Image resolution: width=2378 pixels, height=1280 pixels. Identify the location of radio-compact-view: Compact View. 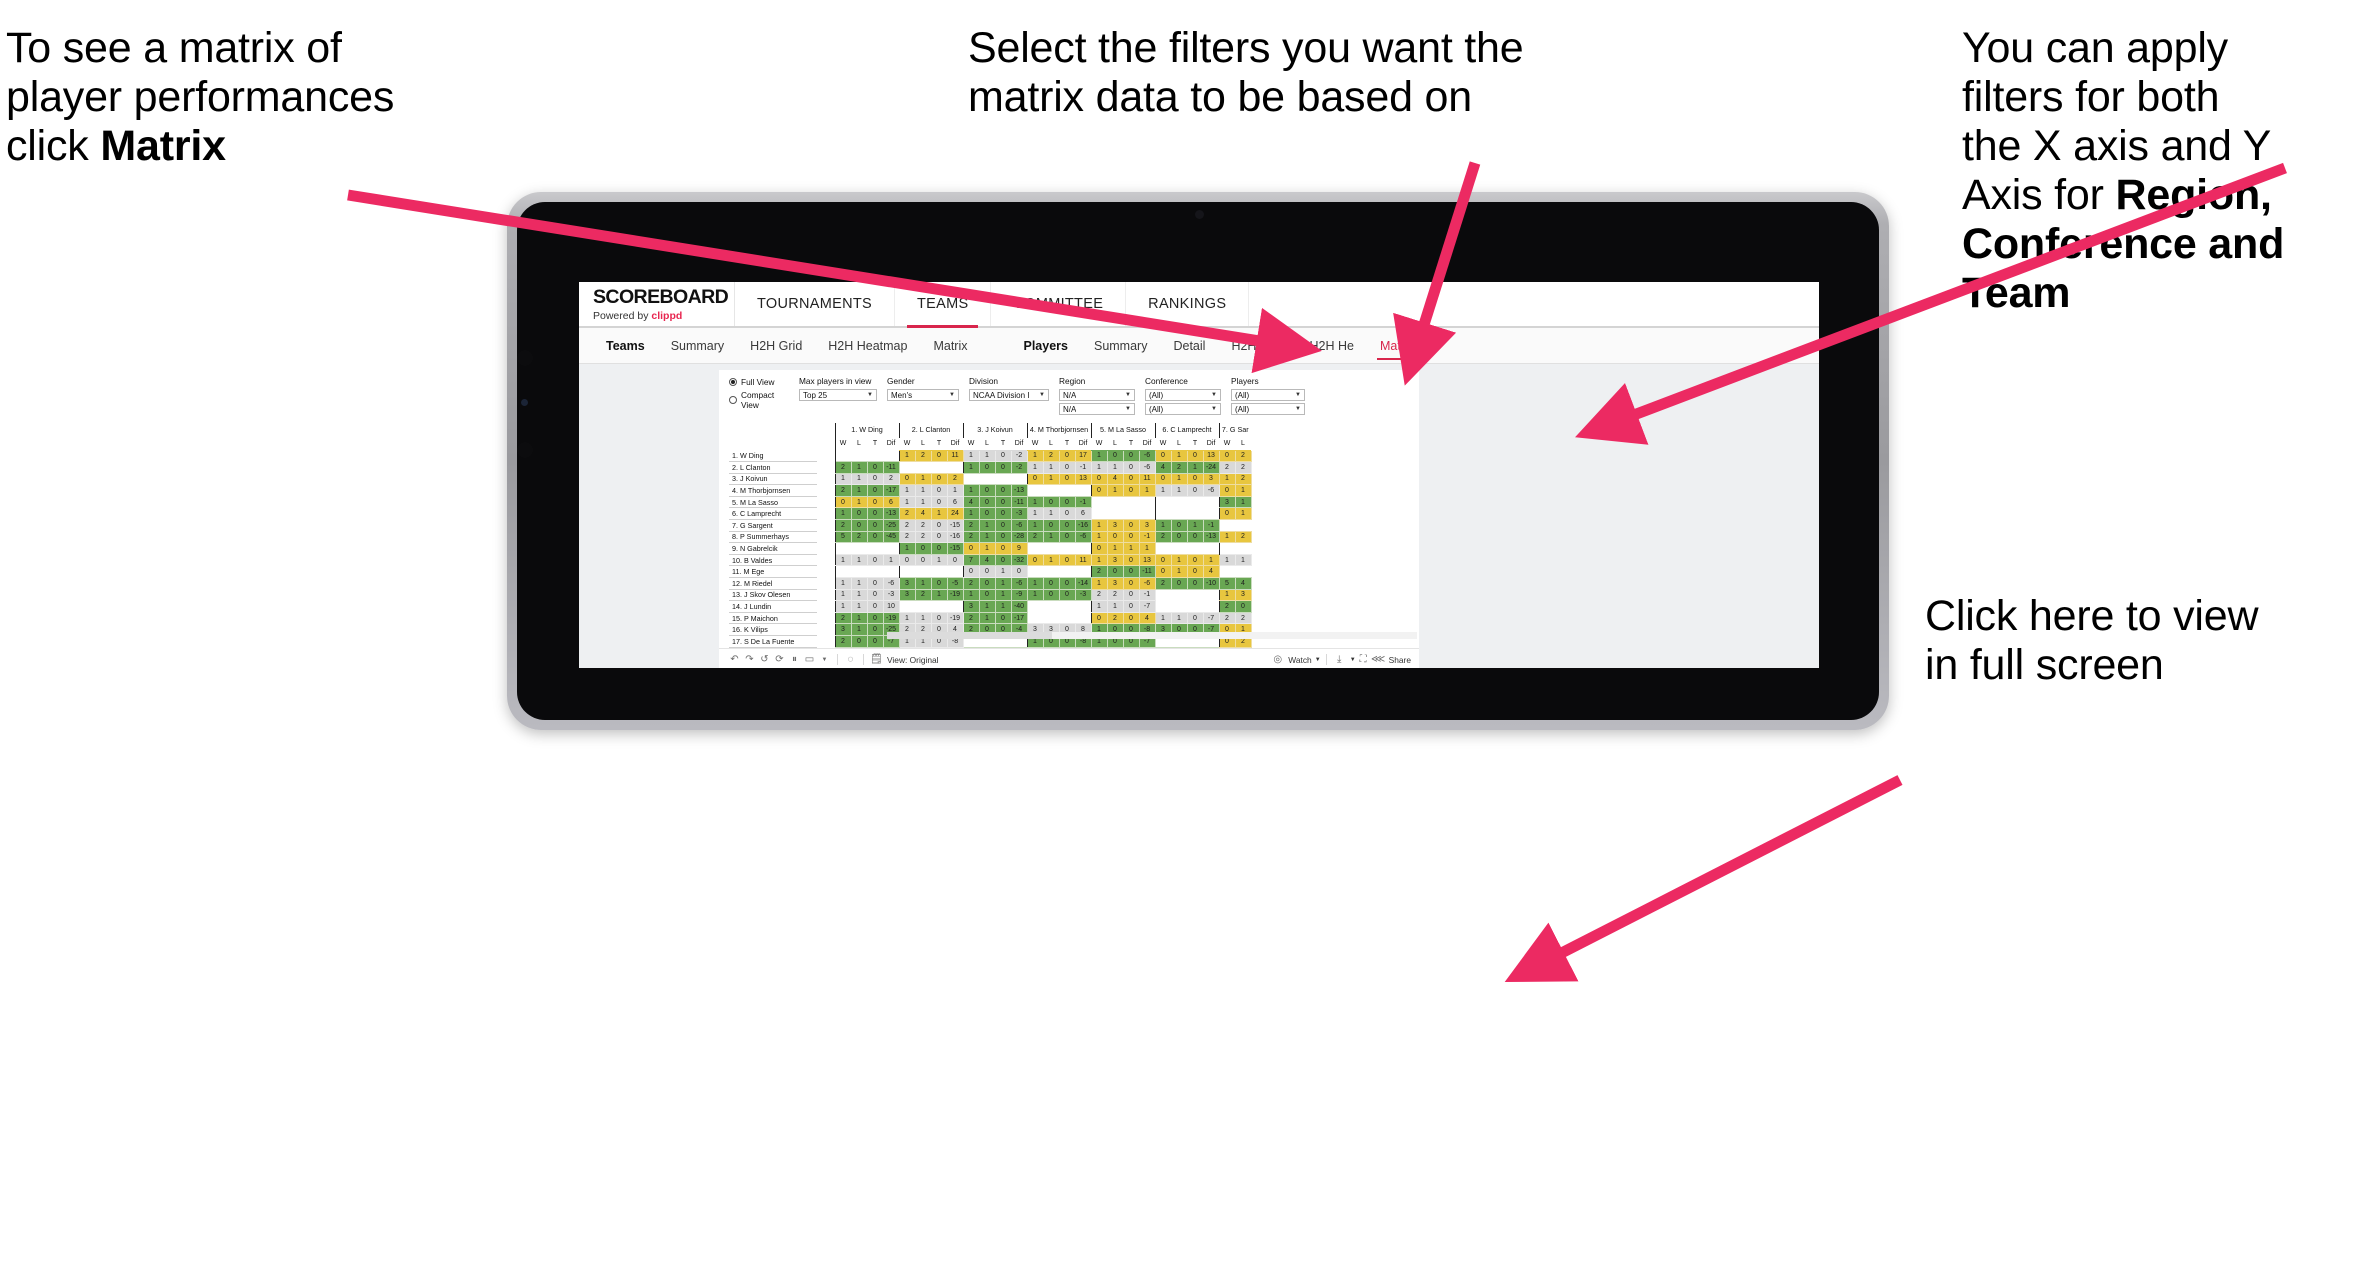
(760, 400).